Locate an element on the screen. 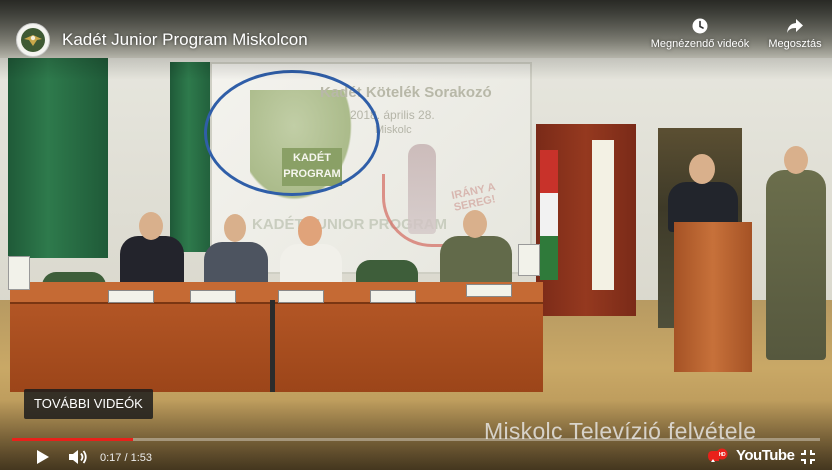  speaker-head is located at coordinates (702, 169).